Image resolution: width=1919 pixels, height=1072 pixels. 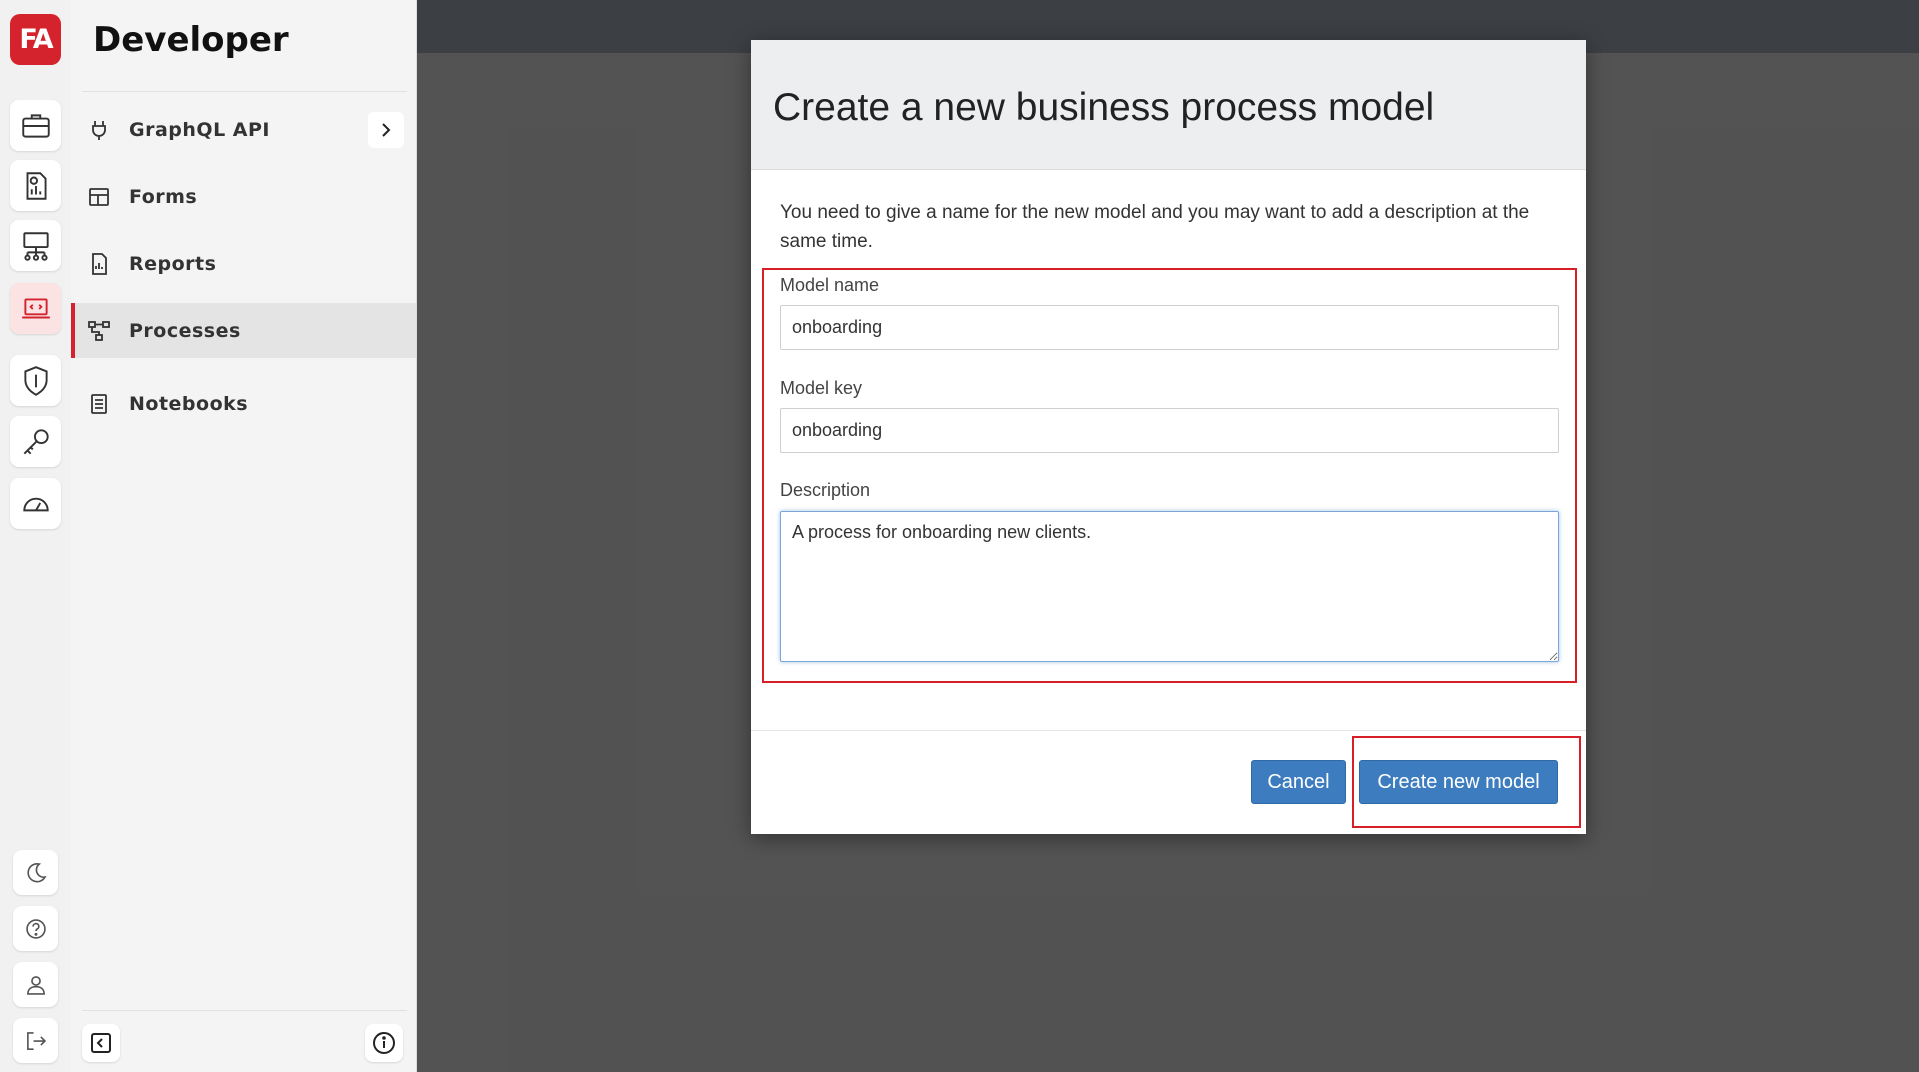 I want to click on user-icon, so click(x=35, y=984).